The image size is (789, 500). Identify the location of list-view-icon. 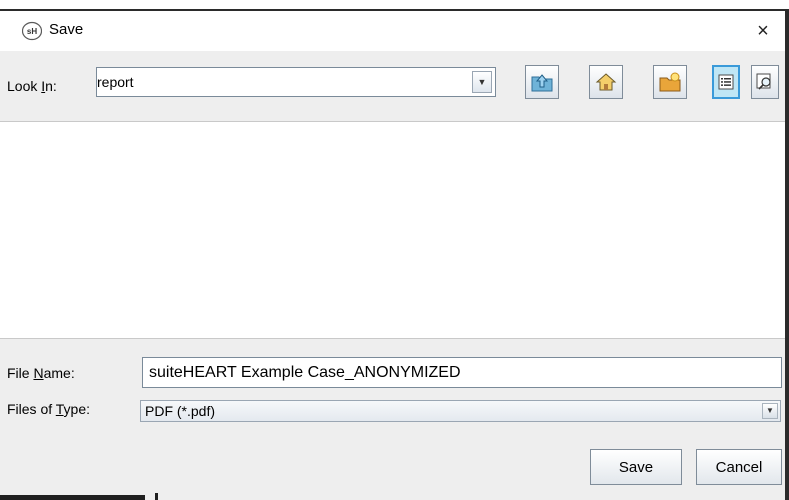
(726, 82).